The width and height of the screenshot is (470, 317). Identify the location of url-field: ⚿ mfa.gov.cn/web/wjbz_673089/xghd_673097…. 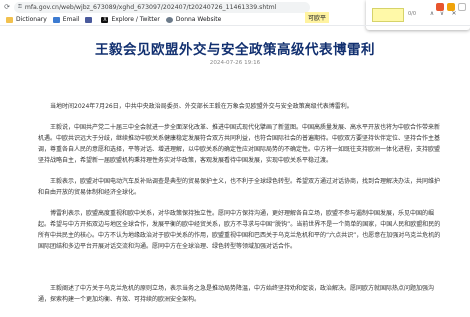
(162, 7).